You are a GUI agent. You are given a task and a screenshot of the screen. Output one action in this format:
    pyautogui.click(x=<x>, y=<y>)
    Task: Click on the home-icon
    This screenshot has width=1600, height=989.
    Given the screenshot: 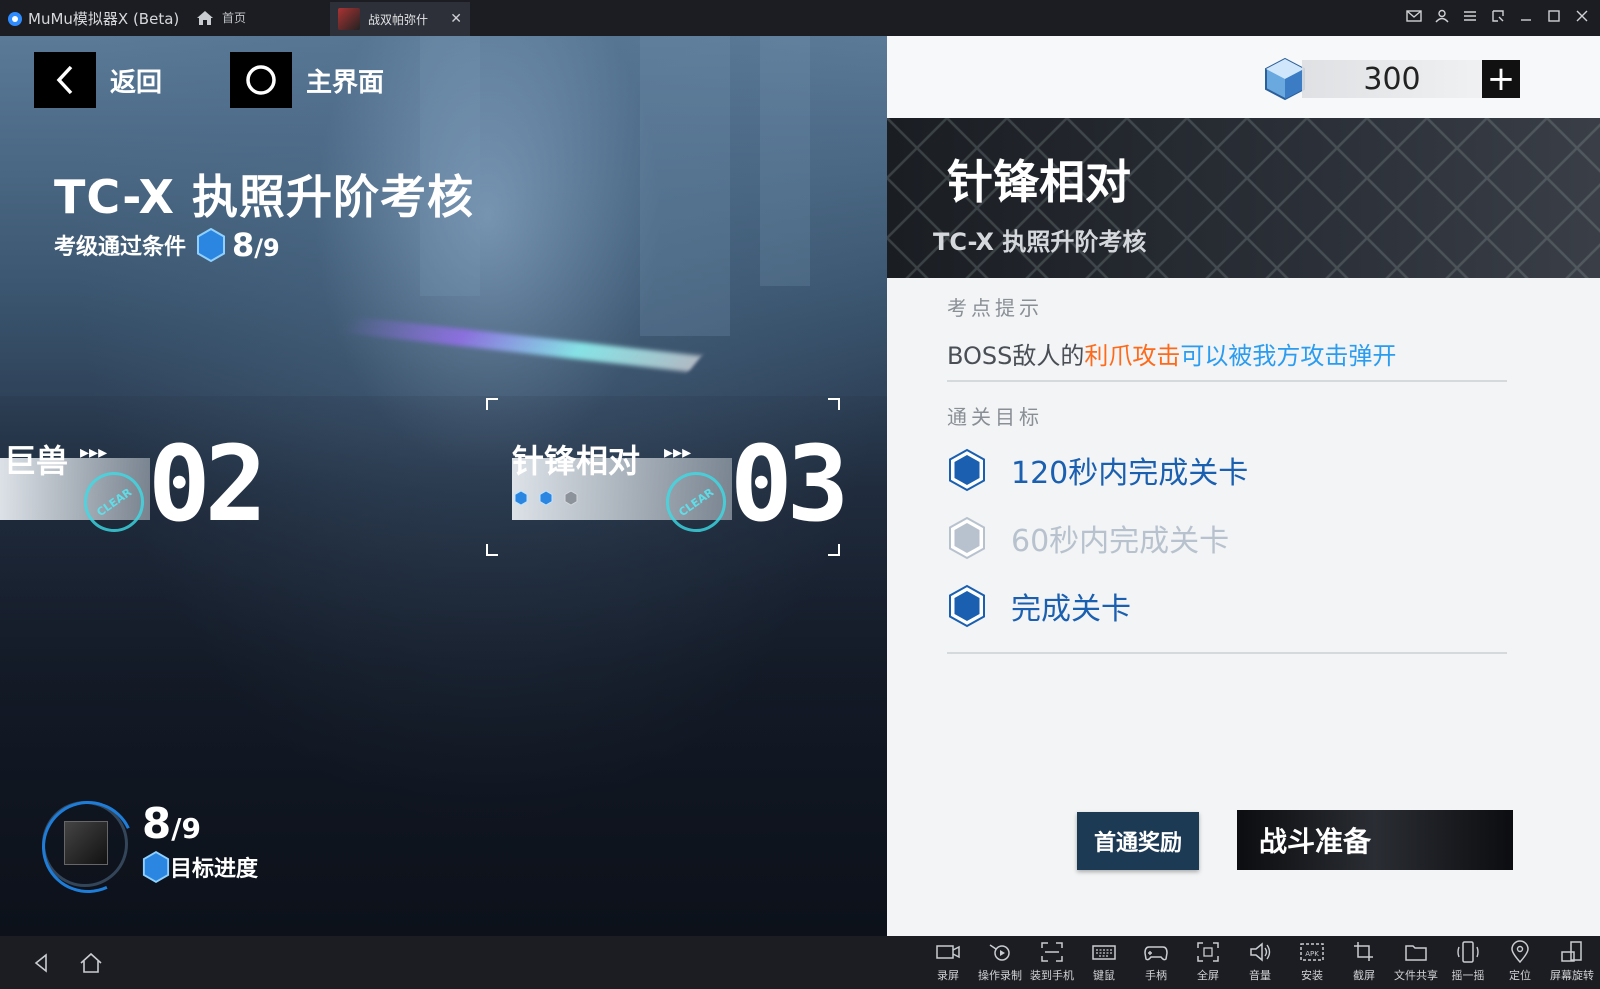 What is the action you would take?
    pyautogui.click(x=91, y=963)
    